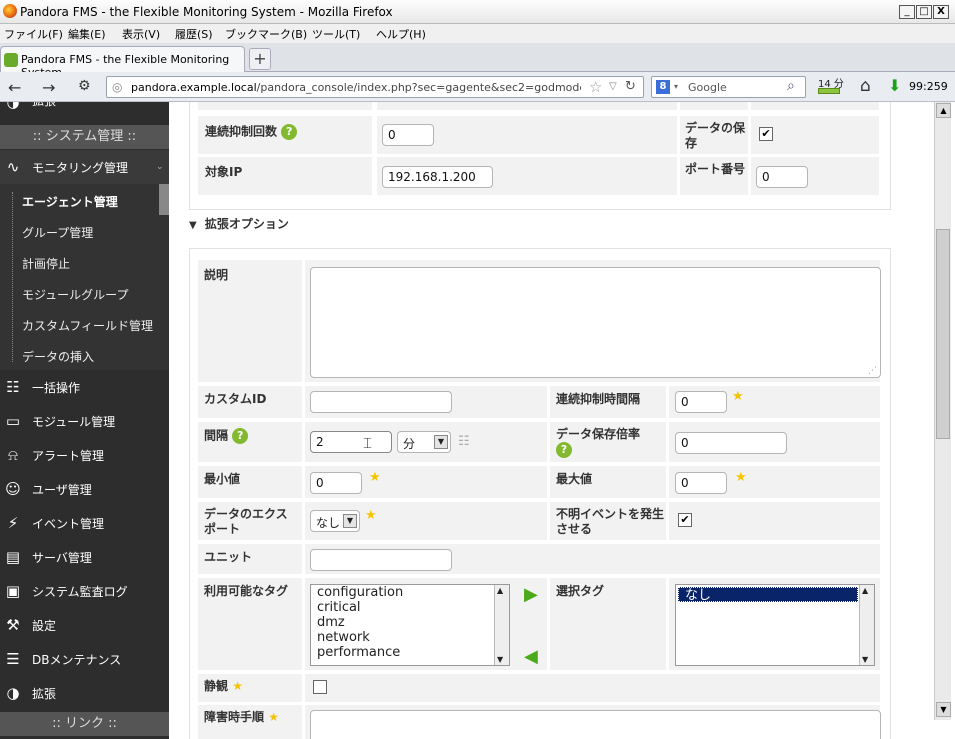 This screenshot has height=739, width=955. I want to click on dropdown-icon: ▽, so click(613, 86).